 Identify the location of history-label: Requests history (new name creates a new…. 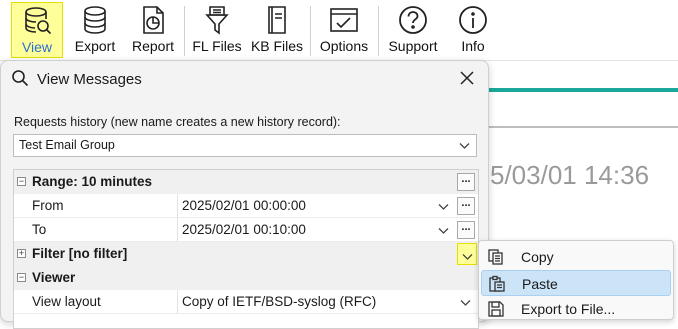
(177, 122).